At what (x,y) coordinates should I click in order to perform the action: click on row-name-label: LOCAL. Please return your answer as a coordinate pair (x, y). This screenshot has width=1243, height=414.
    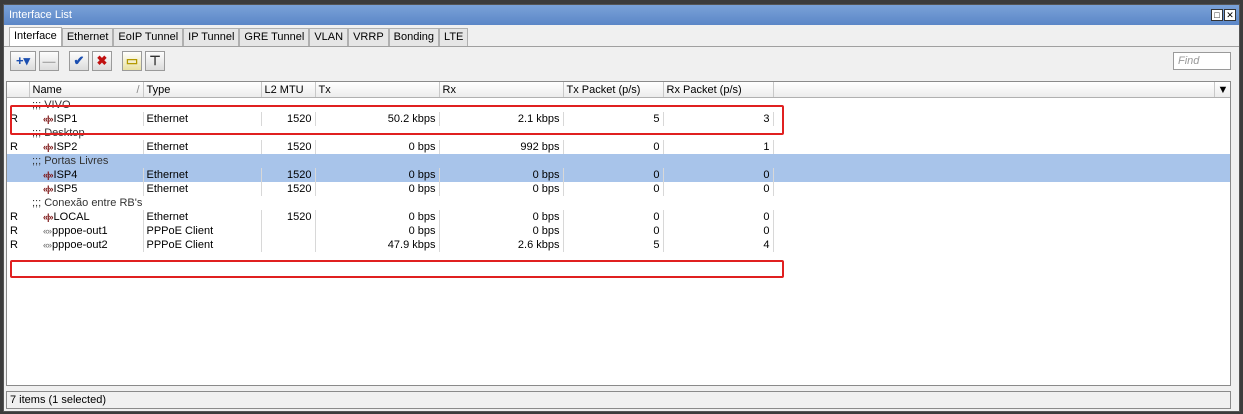
    Looking at the image, I should click on (71, 217).